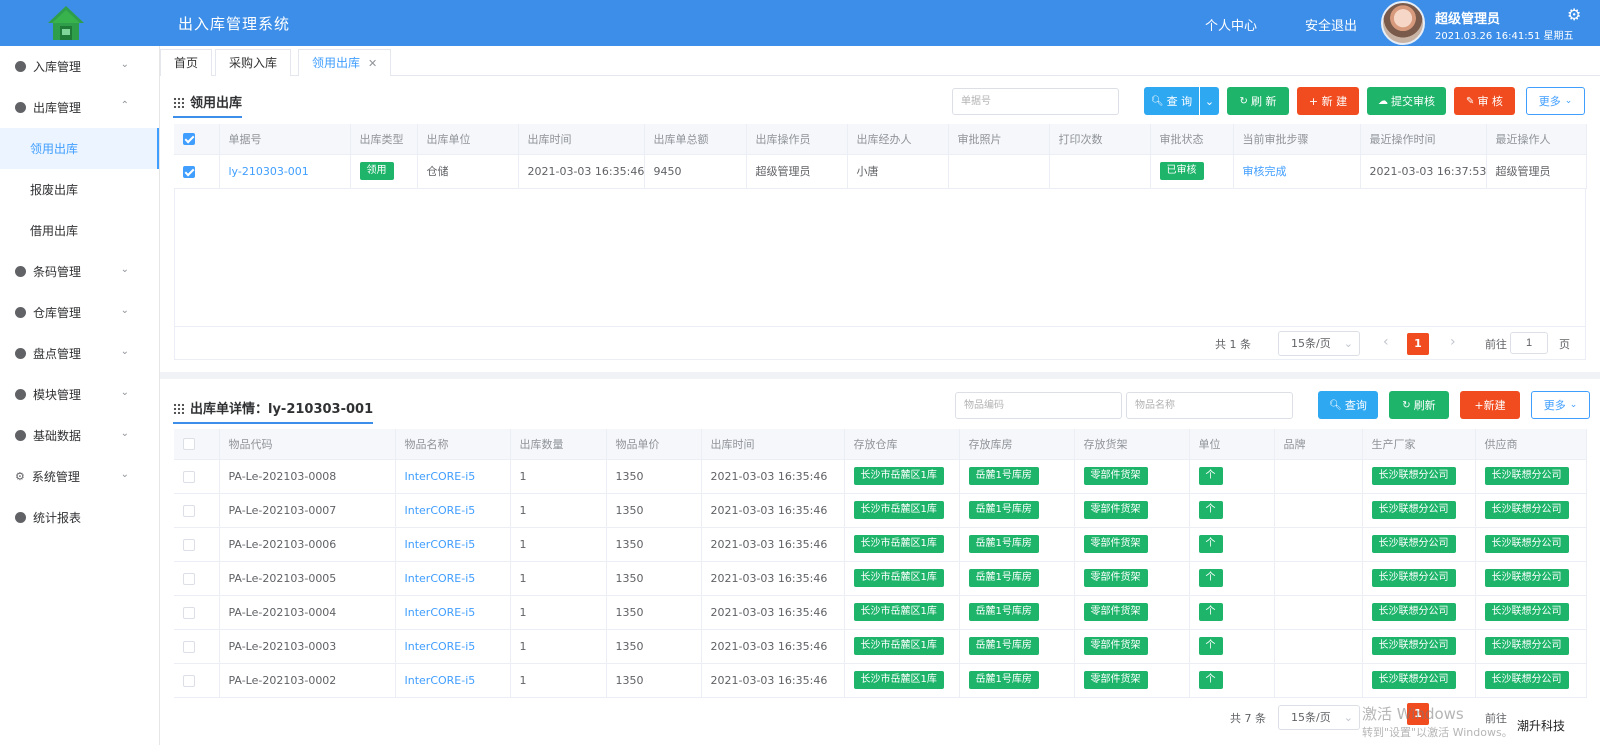 This screenshot has width=1600, height=745. What do you see at coordinates (1038, 405) in the screenshot?
I see `item-code-input` at bounding box center [1038, 405].